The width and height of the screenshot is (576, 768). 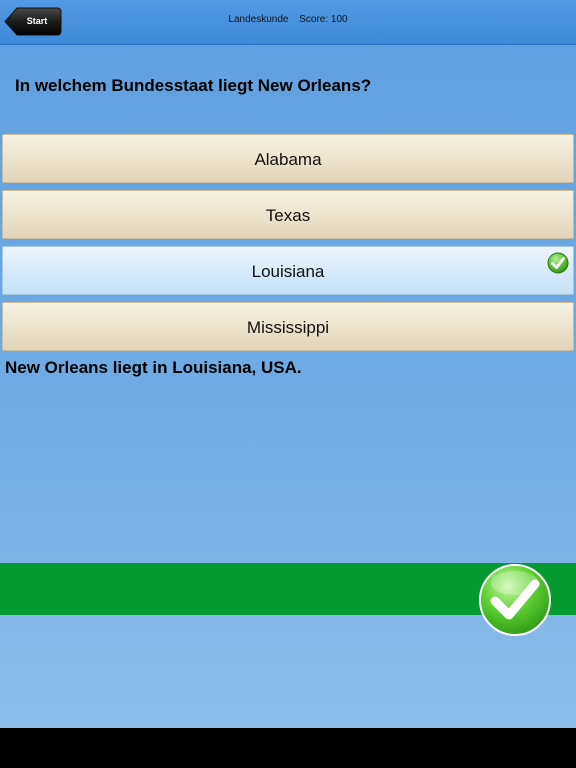 I want to click on category-label: Landeskunde, so click(x=258, y=19).